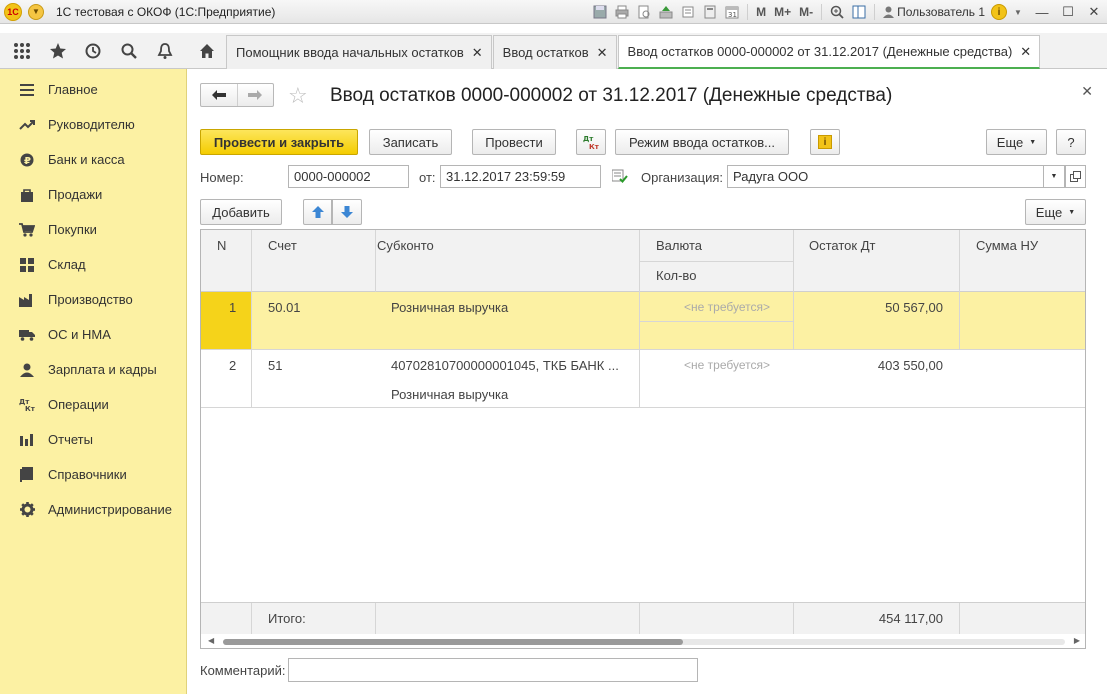 The image size is (1107, 694). What do you see at coordinates (449, 394) in the screenshot?
I see `row-subkonto-2: Розничная выручка` at bounding box center [449, 394].